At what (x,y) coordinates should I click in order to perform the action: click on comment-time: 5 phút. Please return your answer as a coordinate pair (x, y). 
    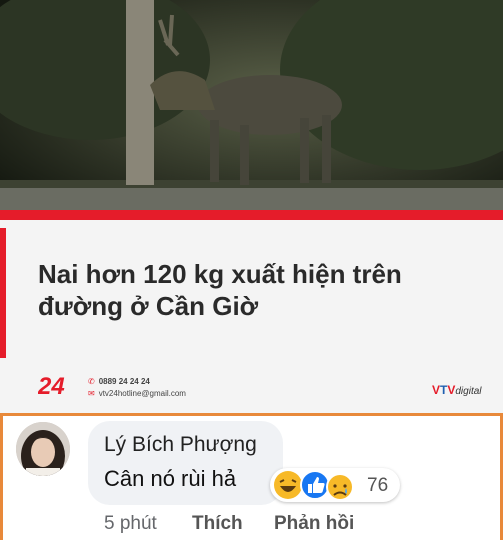
    Looking at the image, I should click on (130, 524).